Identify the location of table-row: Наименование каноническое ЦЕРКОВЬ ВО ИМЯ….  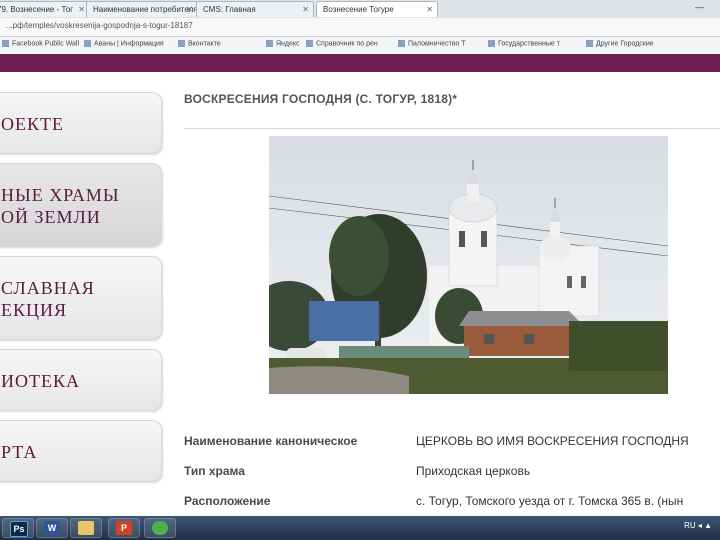
(452, 447).